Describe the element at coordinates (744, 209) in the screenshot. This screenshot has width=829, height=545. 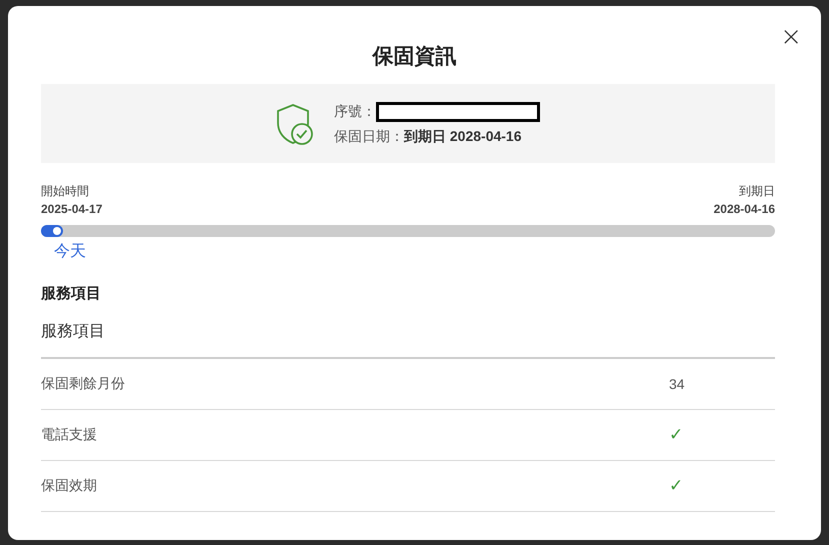
I see `end-date: 2028-04-16` at that location.